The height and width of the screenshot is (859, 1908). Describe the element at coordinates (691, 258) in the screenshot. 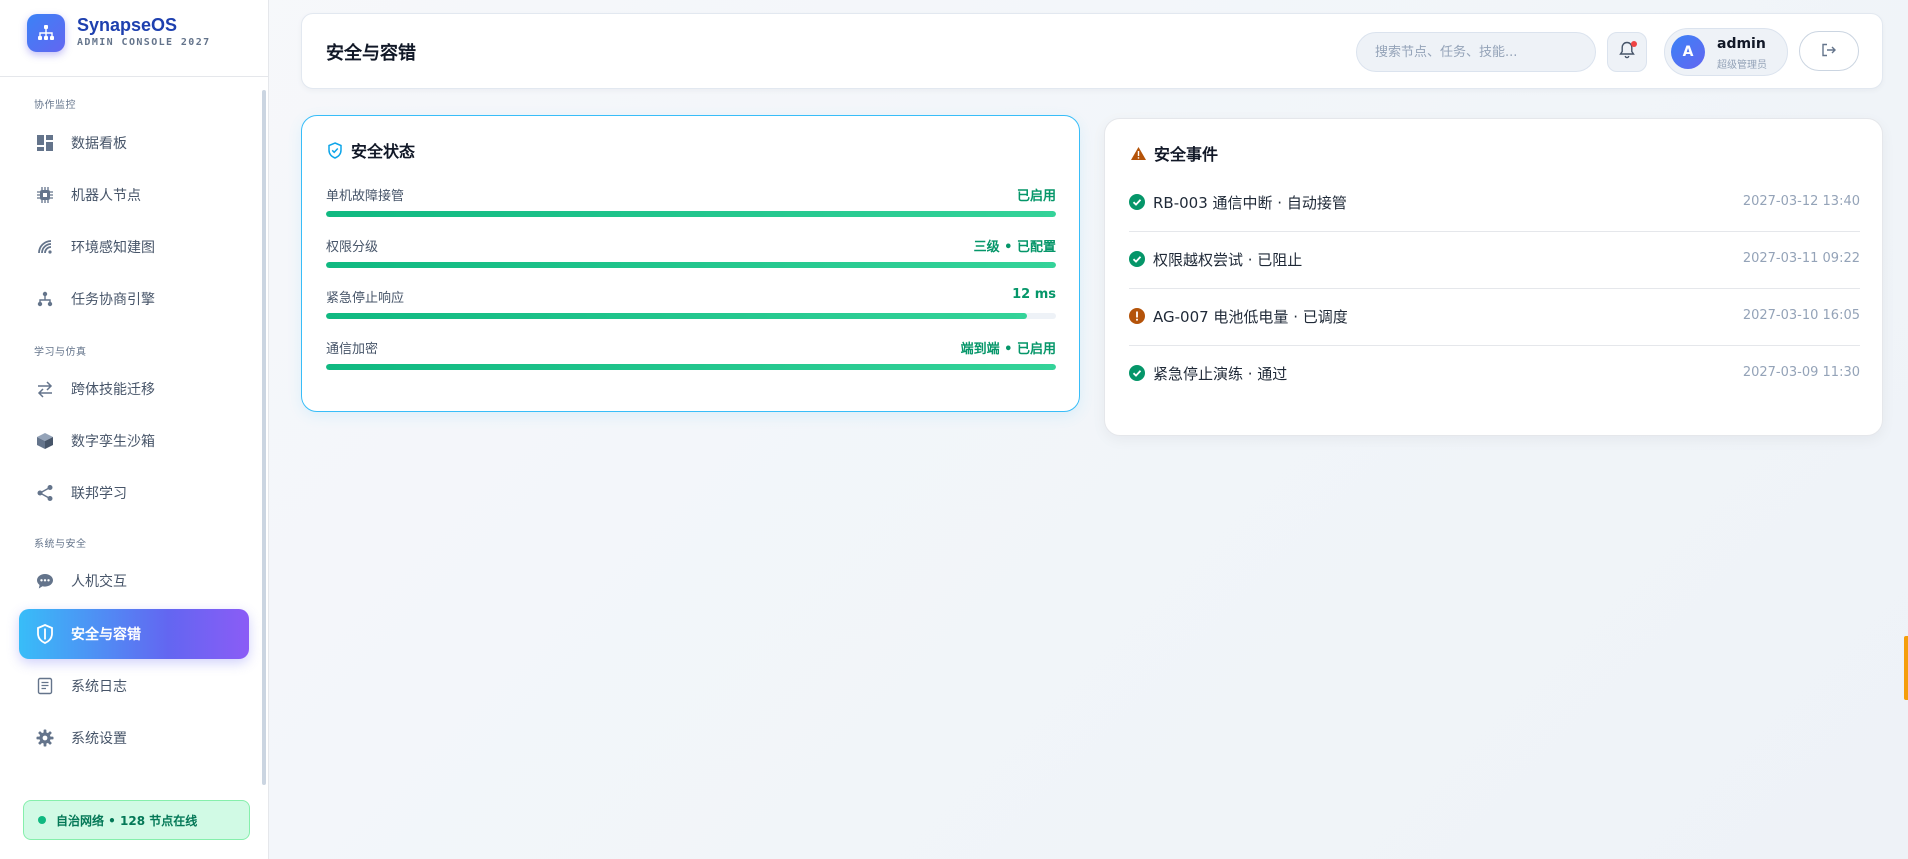

I see `metric-permissions: 权限分级 三级 • 已配置` at that location.